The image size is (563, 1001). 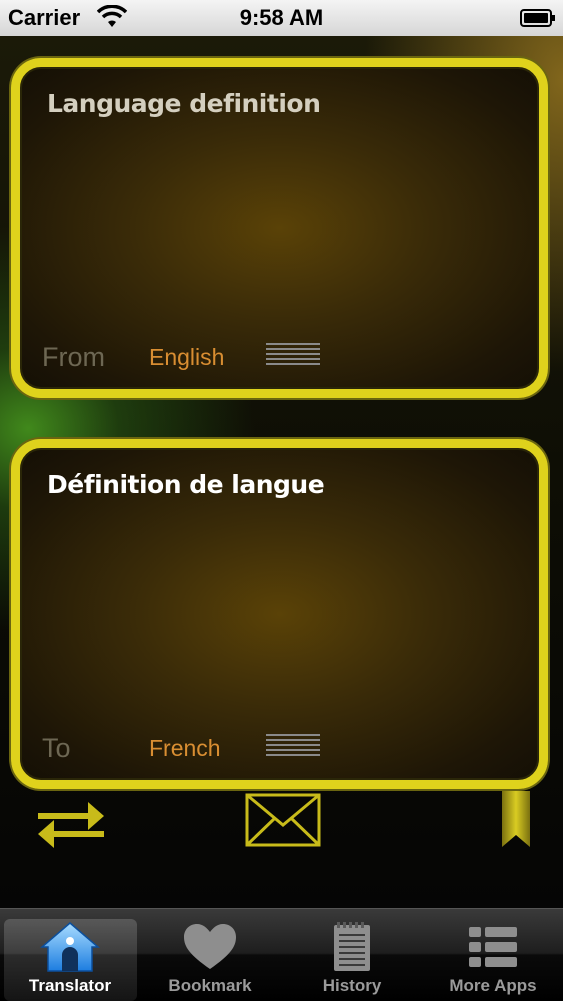 What do you see at coordinates (493, 947) in the screenshot?
I see `list-icon` at bounding box center [493, 947].